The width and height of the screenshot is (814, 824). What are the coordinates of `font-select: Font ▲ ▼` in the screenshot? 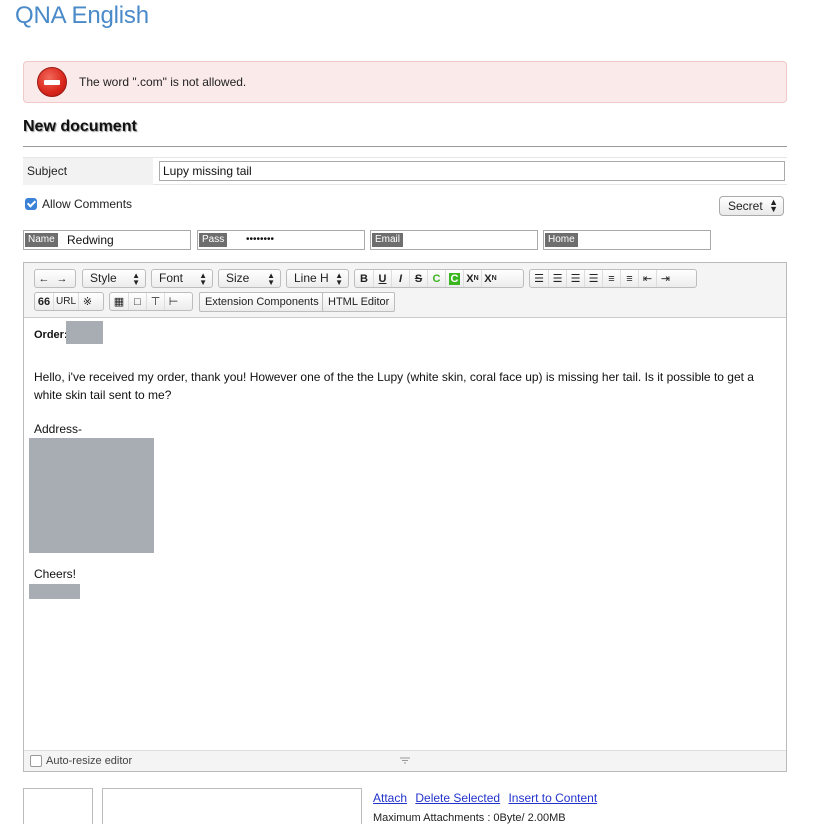 It's located at (182, 278).